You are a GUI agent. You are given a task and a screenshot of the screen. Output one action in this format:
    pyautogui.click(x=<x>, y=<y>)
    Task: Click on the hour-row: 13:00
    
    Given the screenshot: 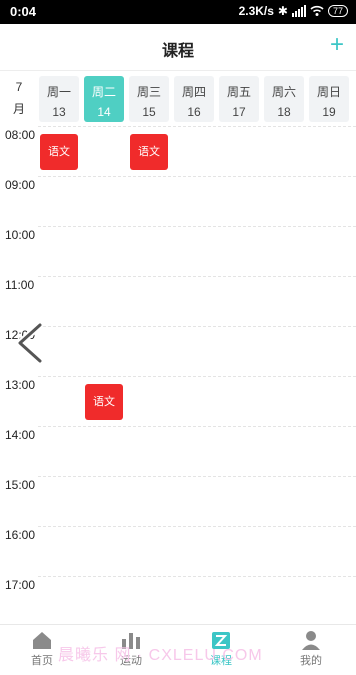 What is the action you would take?
    pyautogui.click(x=178, y=401)
    